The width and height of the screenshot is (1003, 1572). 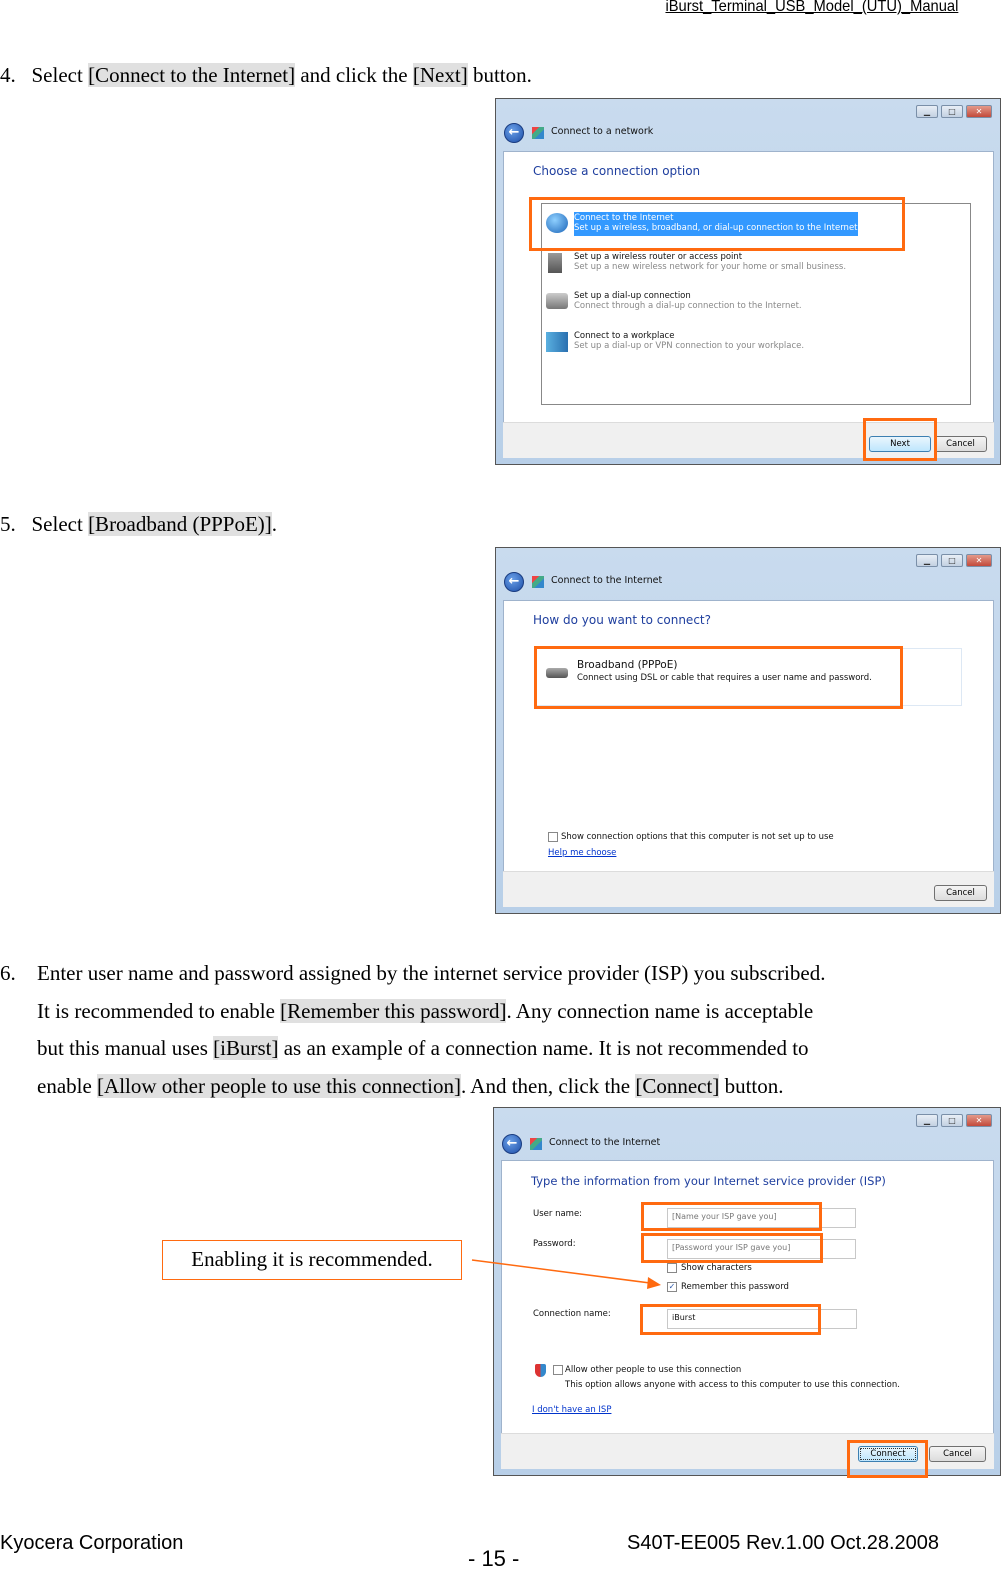 I want to click on page-number: - 15 -, so click(x=494, y=1558).